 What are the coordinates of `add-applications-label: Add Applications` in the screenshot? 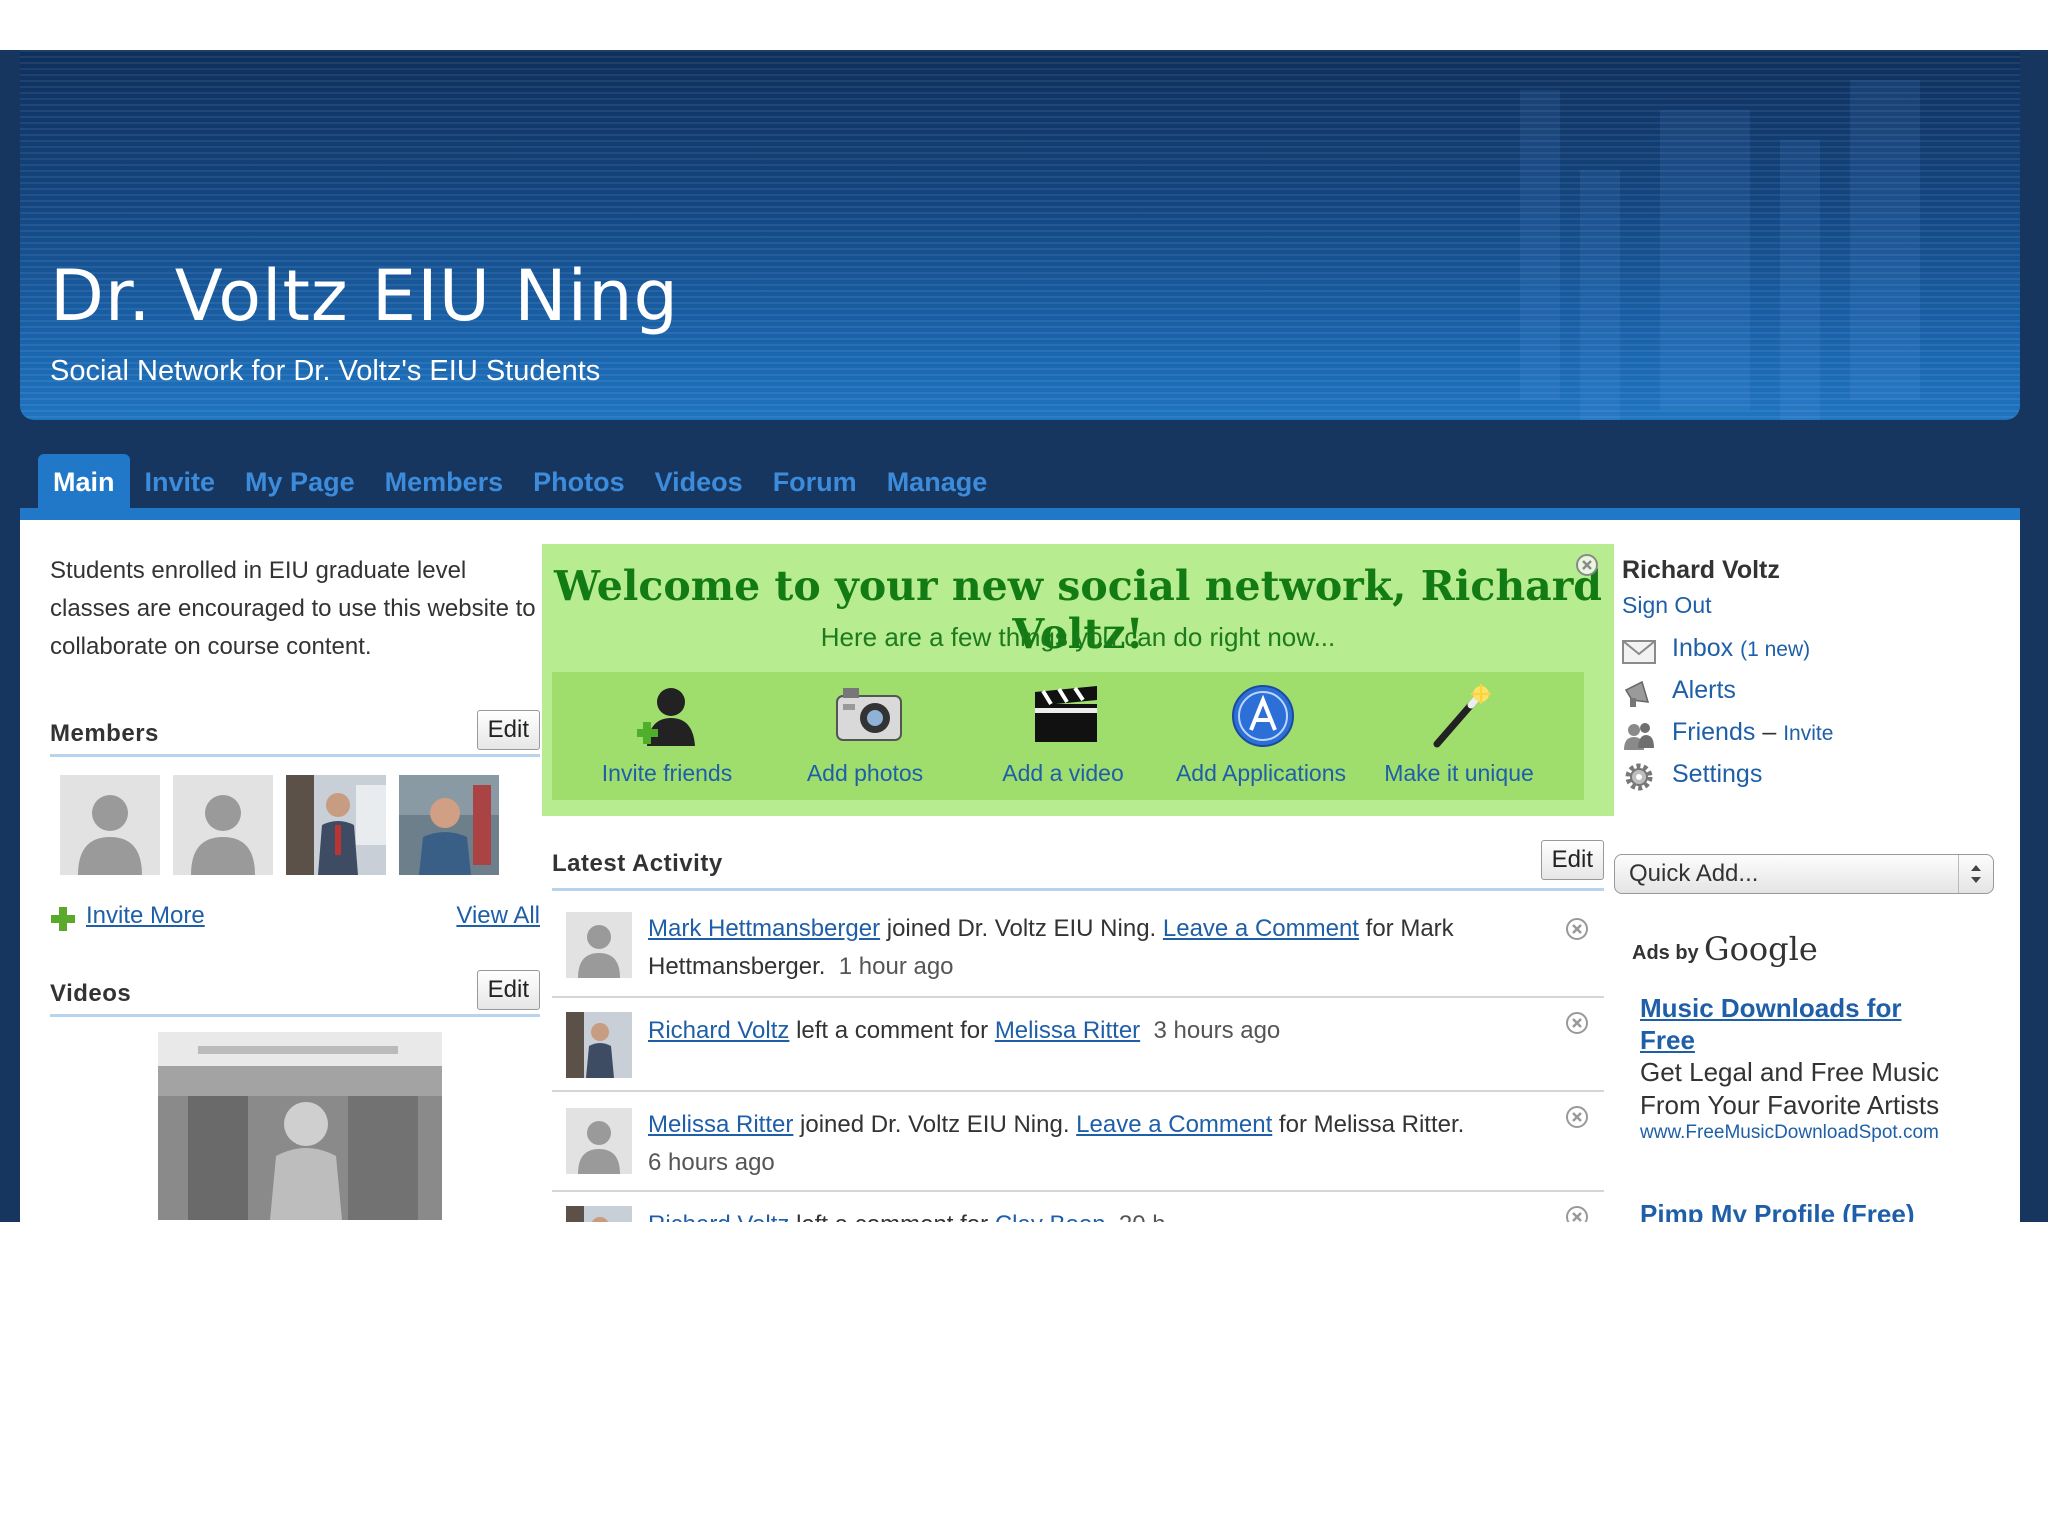 It's located at (1261, 773).